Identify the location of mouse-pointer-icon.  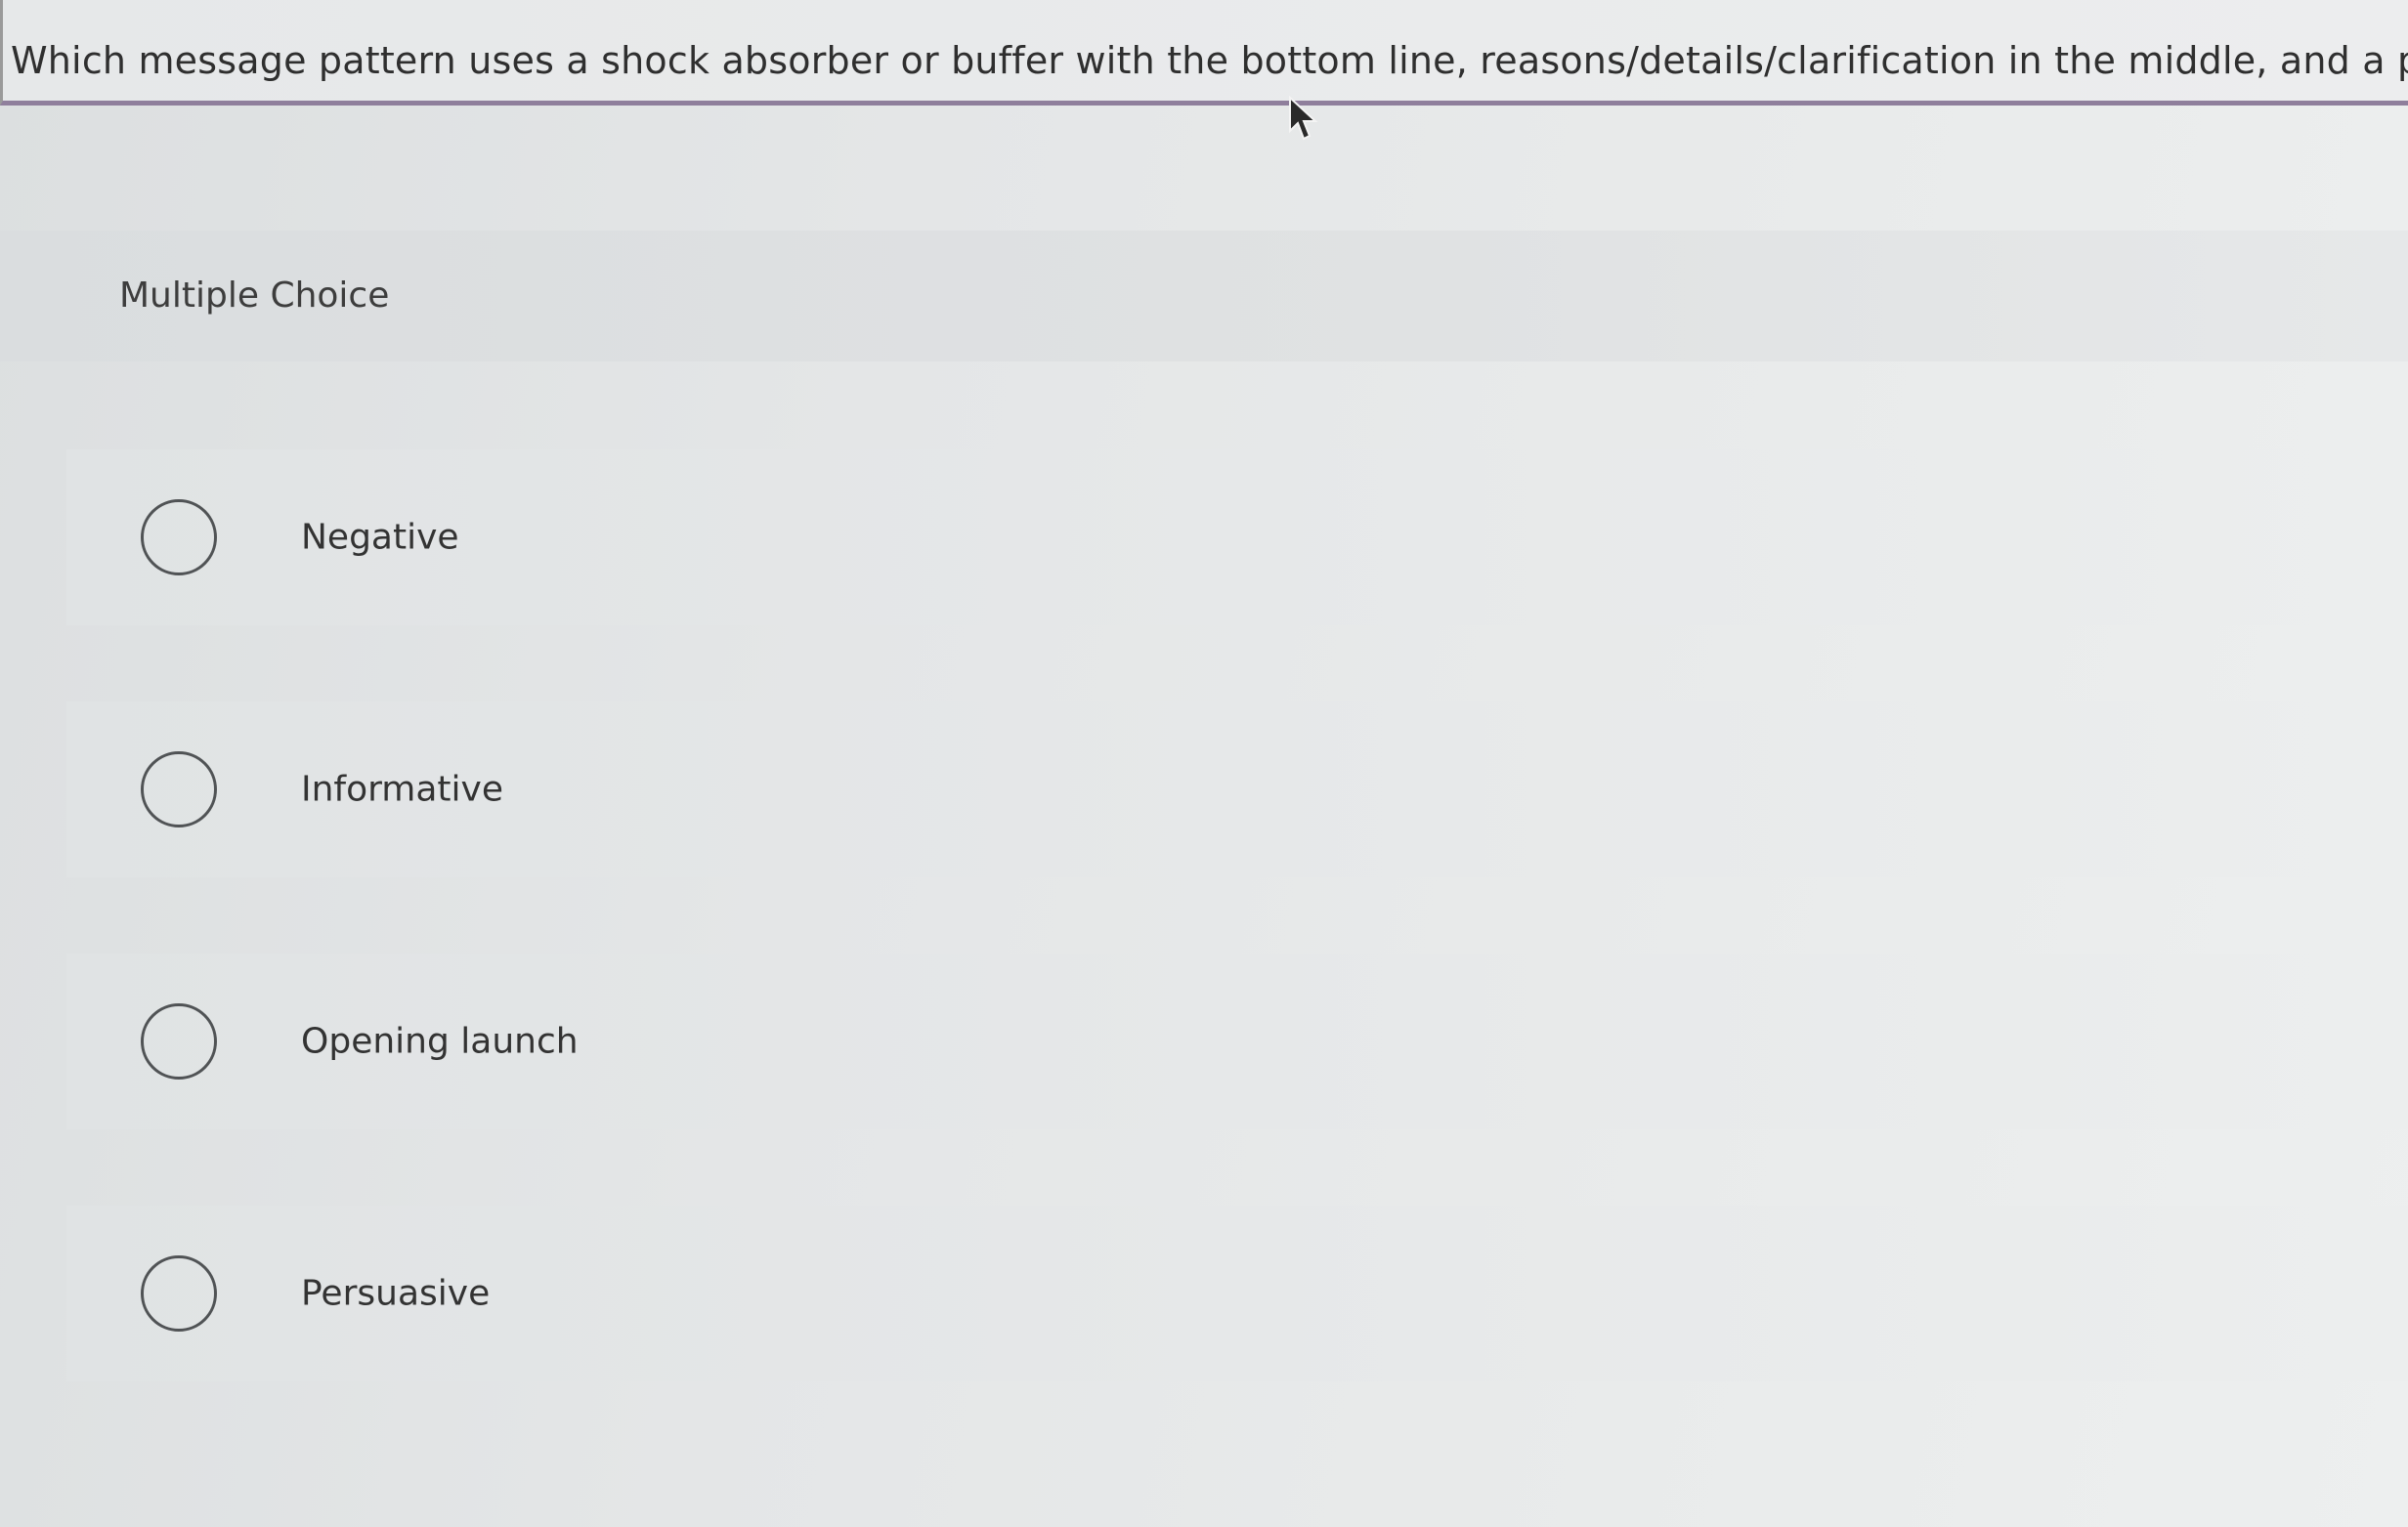
(1303, 118).